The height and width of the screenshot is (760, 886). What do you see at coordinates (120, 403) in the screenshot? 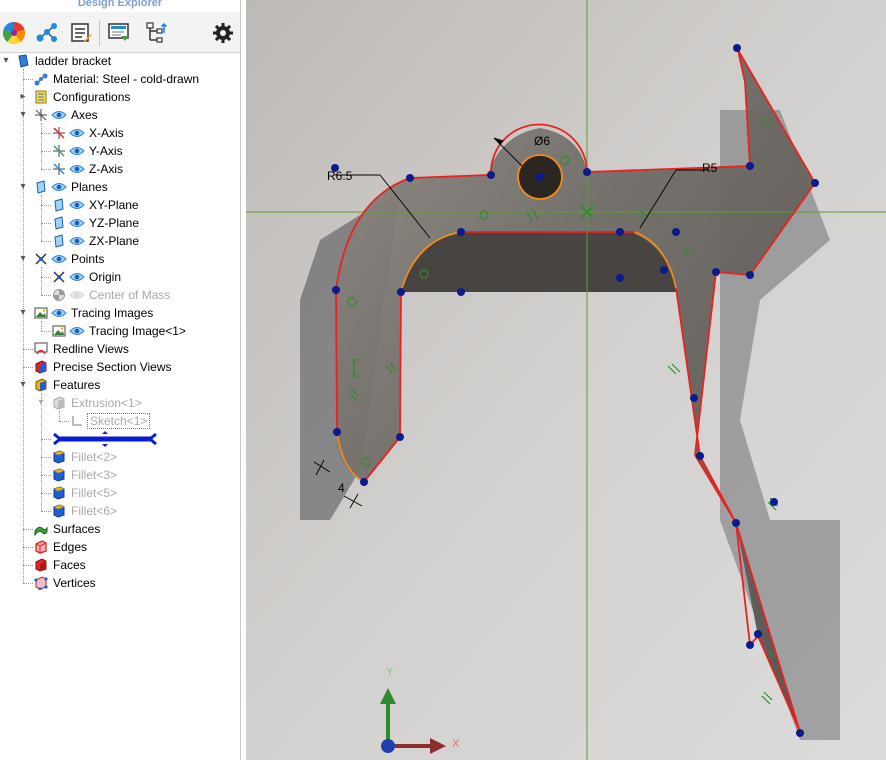
I see `tree-item-extrusion-1: ▾ Extrusion<1>` at bounding box center [120, 403].